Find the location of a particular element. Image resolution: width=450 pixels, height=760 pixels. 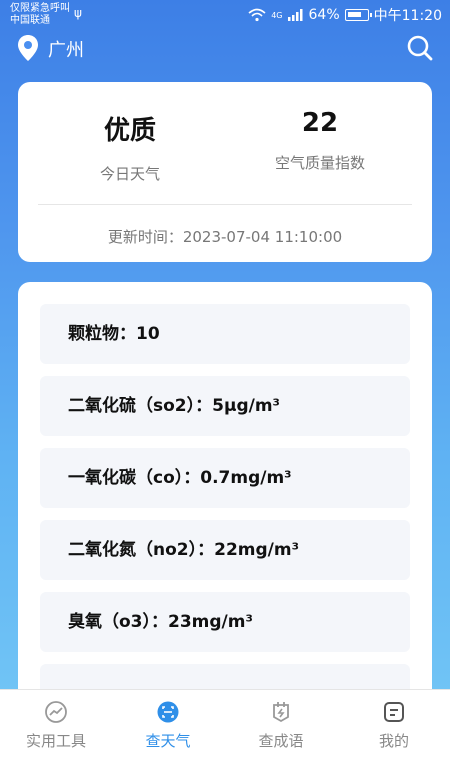

summary-divider is located at coordinates (225, 204).